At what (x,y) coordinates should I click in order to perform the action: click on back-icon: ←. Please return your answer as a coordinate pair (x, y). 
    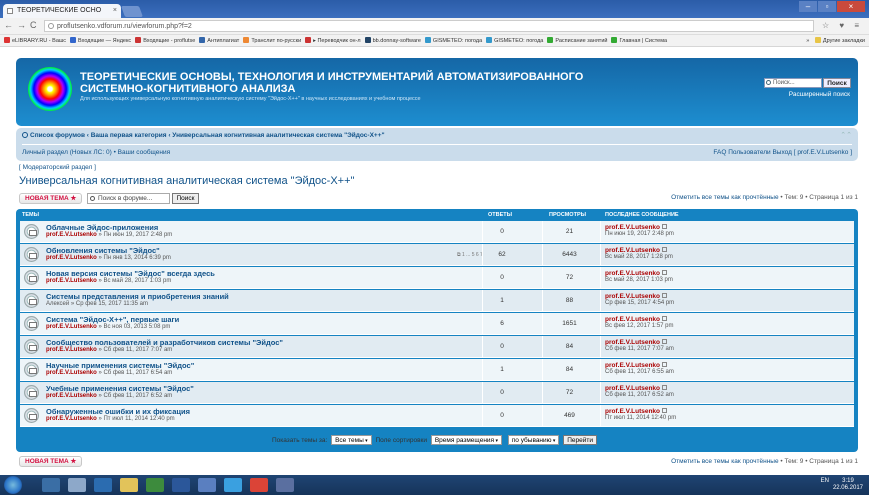
    Looking at the image, I should click on (8, 25).